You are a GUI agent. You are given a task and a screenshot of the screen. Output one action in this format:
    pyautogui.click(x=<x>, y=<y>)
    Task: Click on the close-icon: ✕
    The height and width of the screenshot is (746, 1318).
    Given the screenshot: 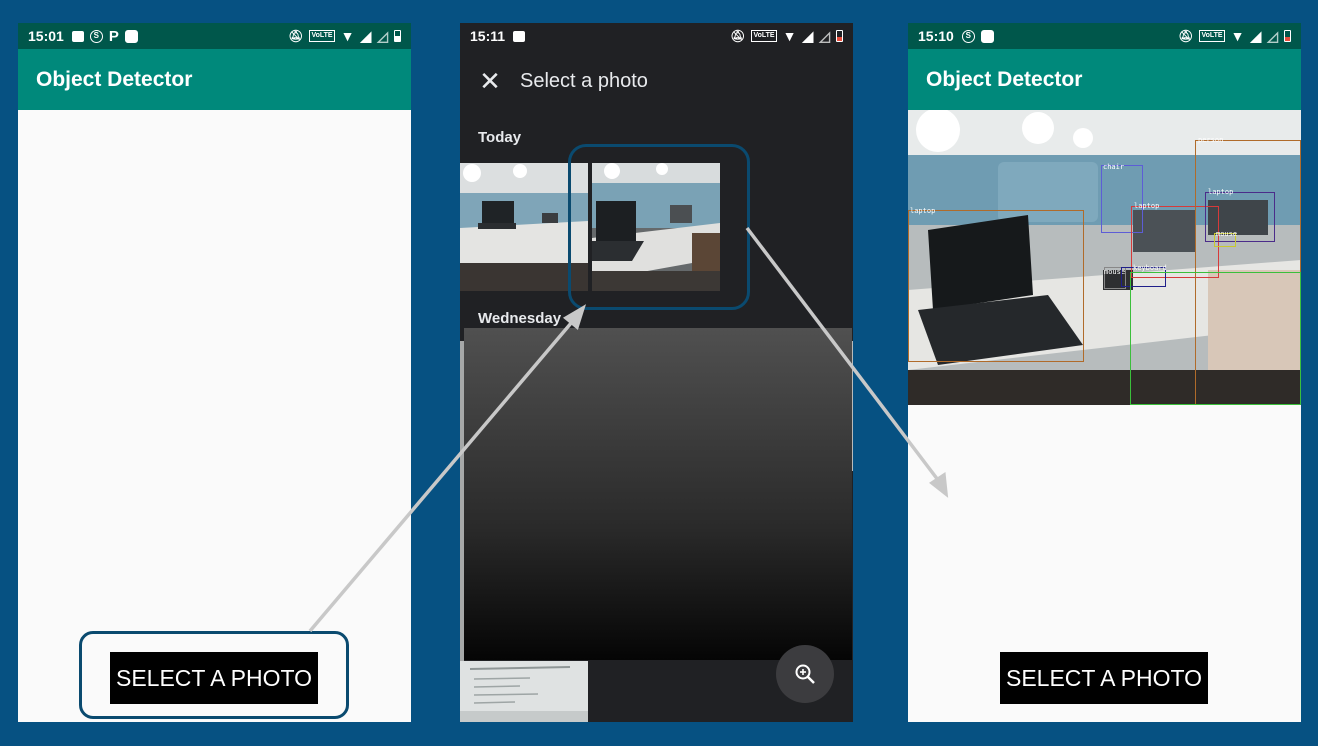 What is the action you would take?
    pyautogui.click(x=490, y=81)
    